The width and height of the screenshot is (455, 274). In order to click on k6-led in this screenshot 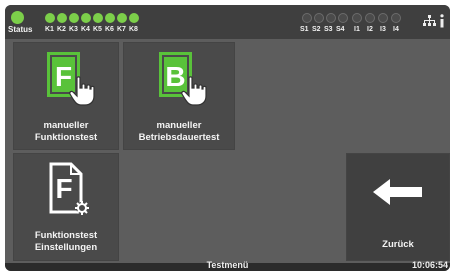, I will do `click(110, 18)`.